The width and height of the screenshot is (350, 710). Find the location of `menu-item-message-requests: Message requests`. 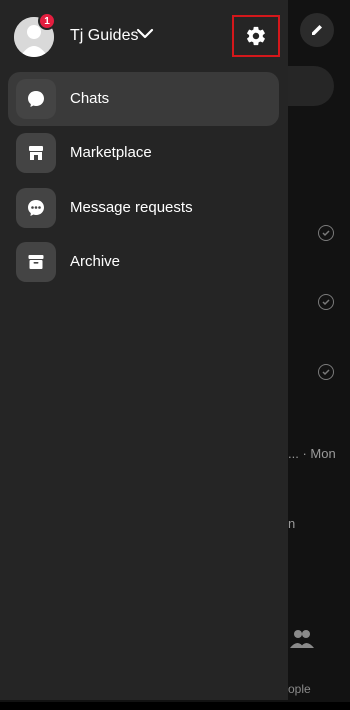

menu-item-message-requests: Message requests is located at coordinates (143, 208).